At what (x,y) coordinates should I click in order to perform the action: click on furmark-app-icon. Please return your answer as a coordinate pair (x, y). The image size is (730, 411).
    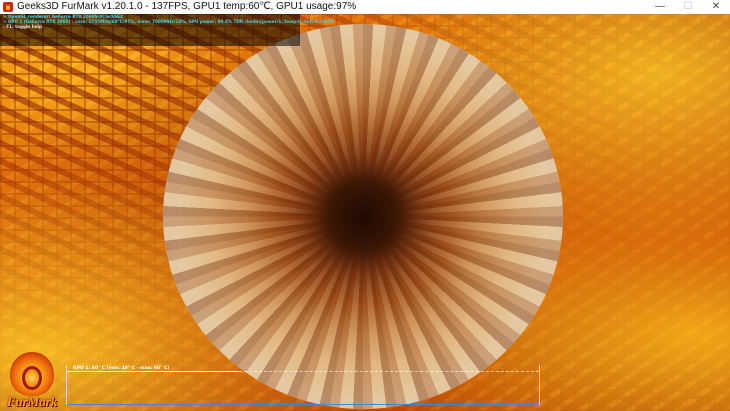
    Looking at the image, I should click on (8, 7).